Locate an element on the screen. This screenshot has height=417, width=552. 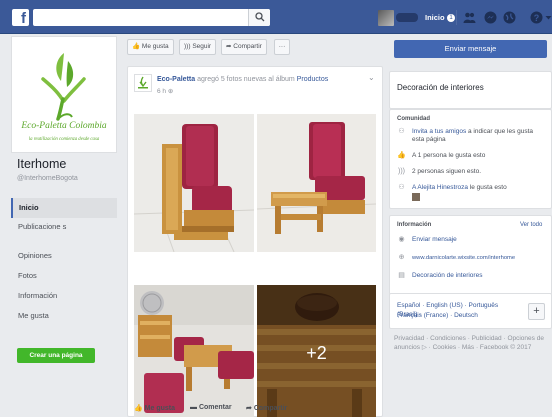
nav-item-publicaciones: Publicacione s is located at coordinates (39, 232).